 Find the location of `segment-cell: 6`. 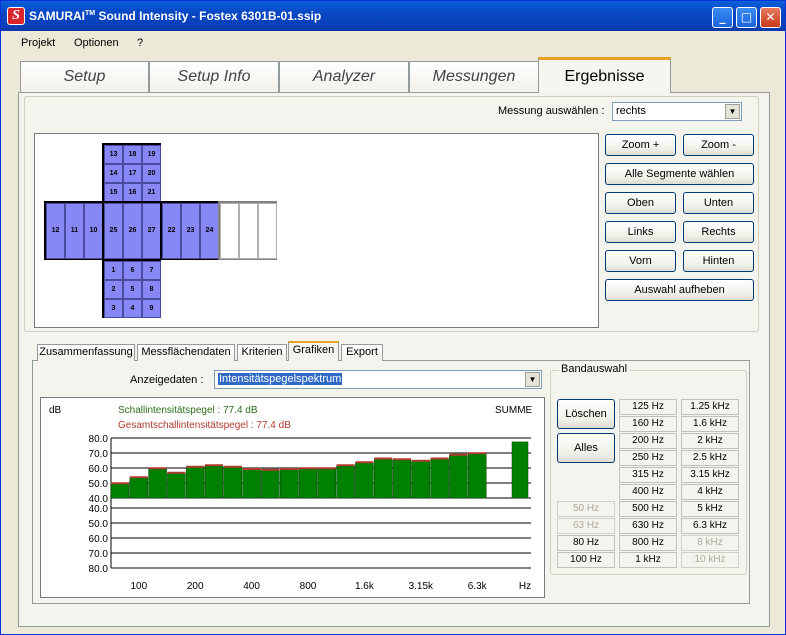

segment-cell: 6 is located at coordinates (132, 270).